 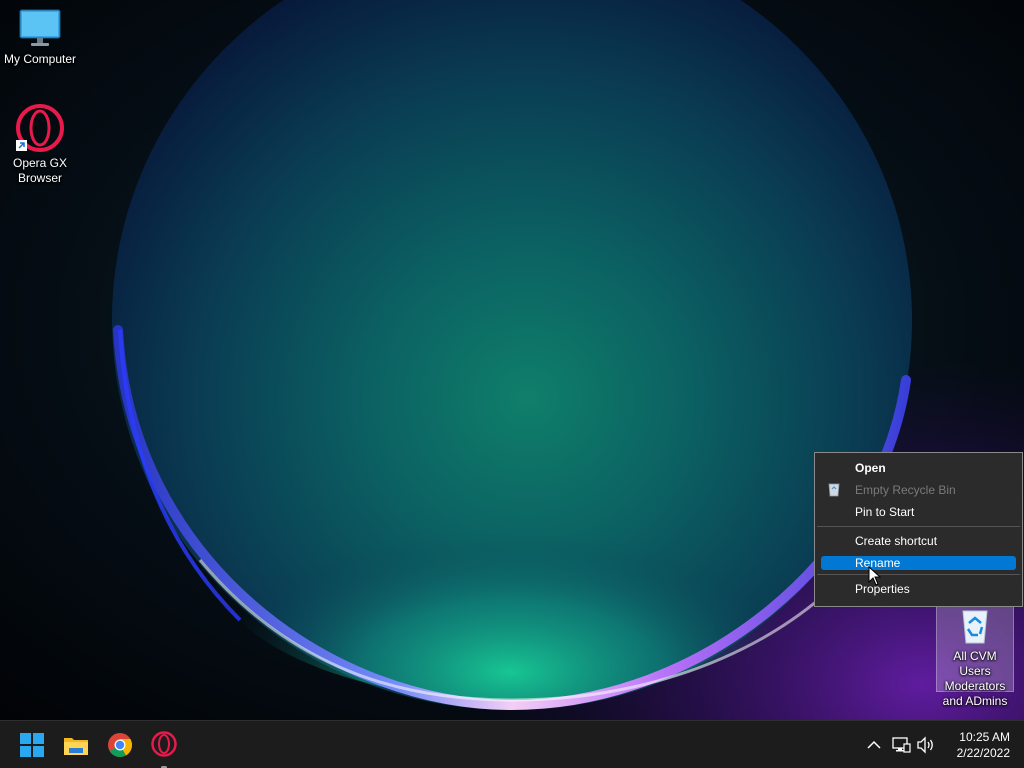 I want to click on desktop-icon-label: My Computer, so click(x=40, y=59).